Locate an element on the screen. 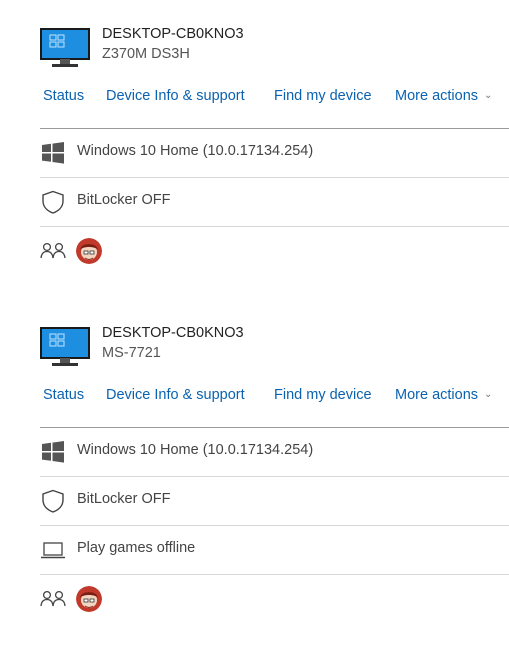 Image resolution: width=509 pixels, height=646 pixels. device-model: Z370M DS3H is located at coordinates (146, 54).